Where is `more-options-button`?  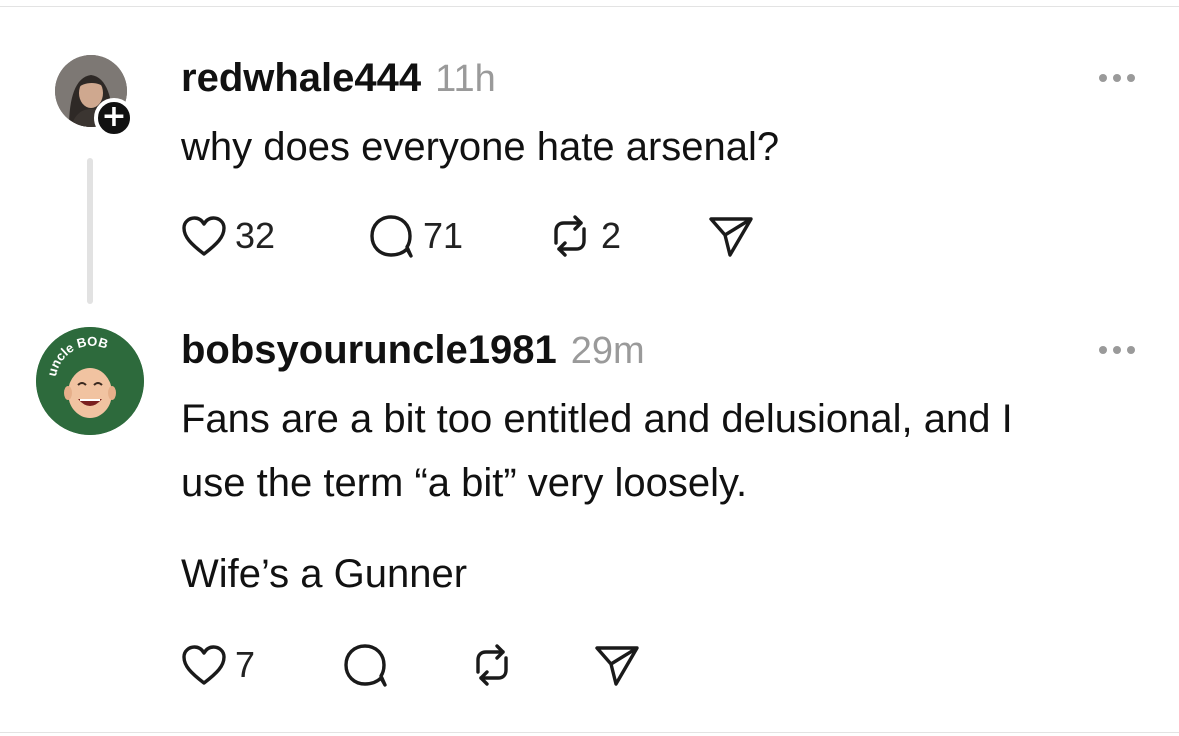
more-options-button is located at coordinates (1117, 350).